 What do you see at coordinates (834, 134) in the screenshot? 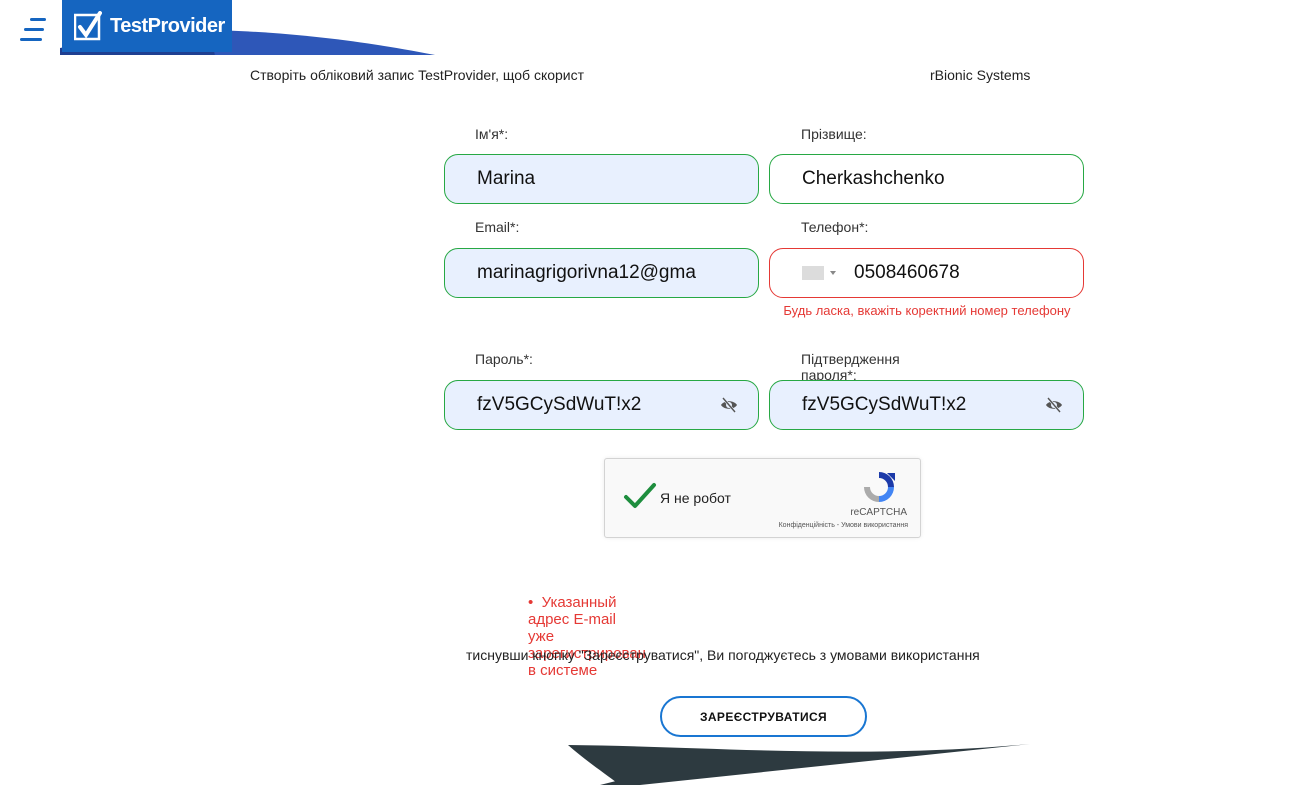
I see `last-name-label: Прізвище:` at bounding box center [834, 134].